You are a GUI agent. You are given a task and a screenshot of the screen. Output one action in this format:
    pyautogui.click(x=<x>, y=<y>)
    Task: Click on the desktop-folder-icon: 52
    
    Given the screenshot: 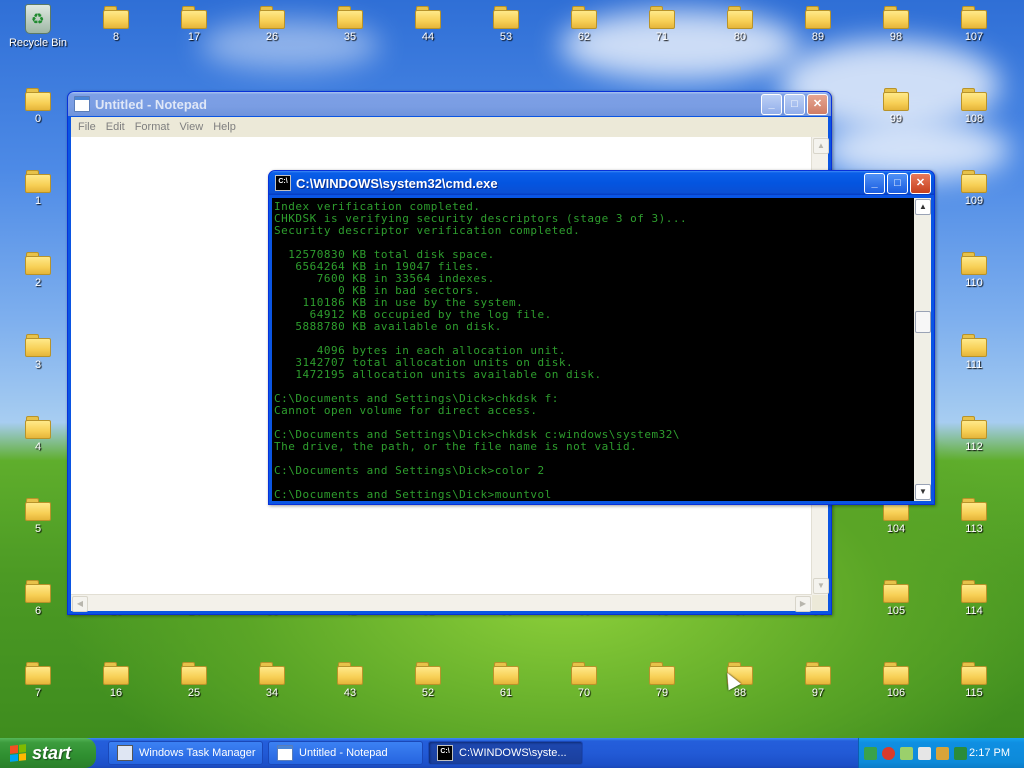 What is the action you would take?
    pyautogui.click(x=428, y=685)
    